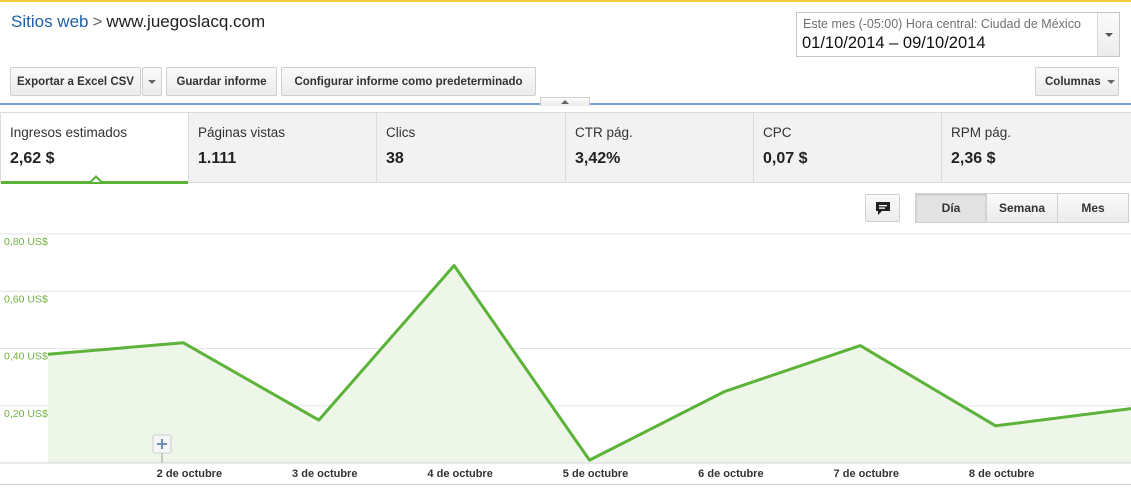 This screenshot has height=488, width=1131. Describe the element at coordinates (94, 148) in the screenshot. I see `metric-tab-estimated-earnings: Ingresos estimados 2,62 $` at that location.